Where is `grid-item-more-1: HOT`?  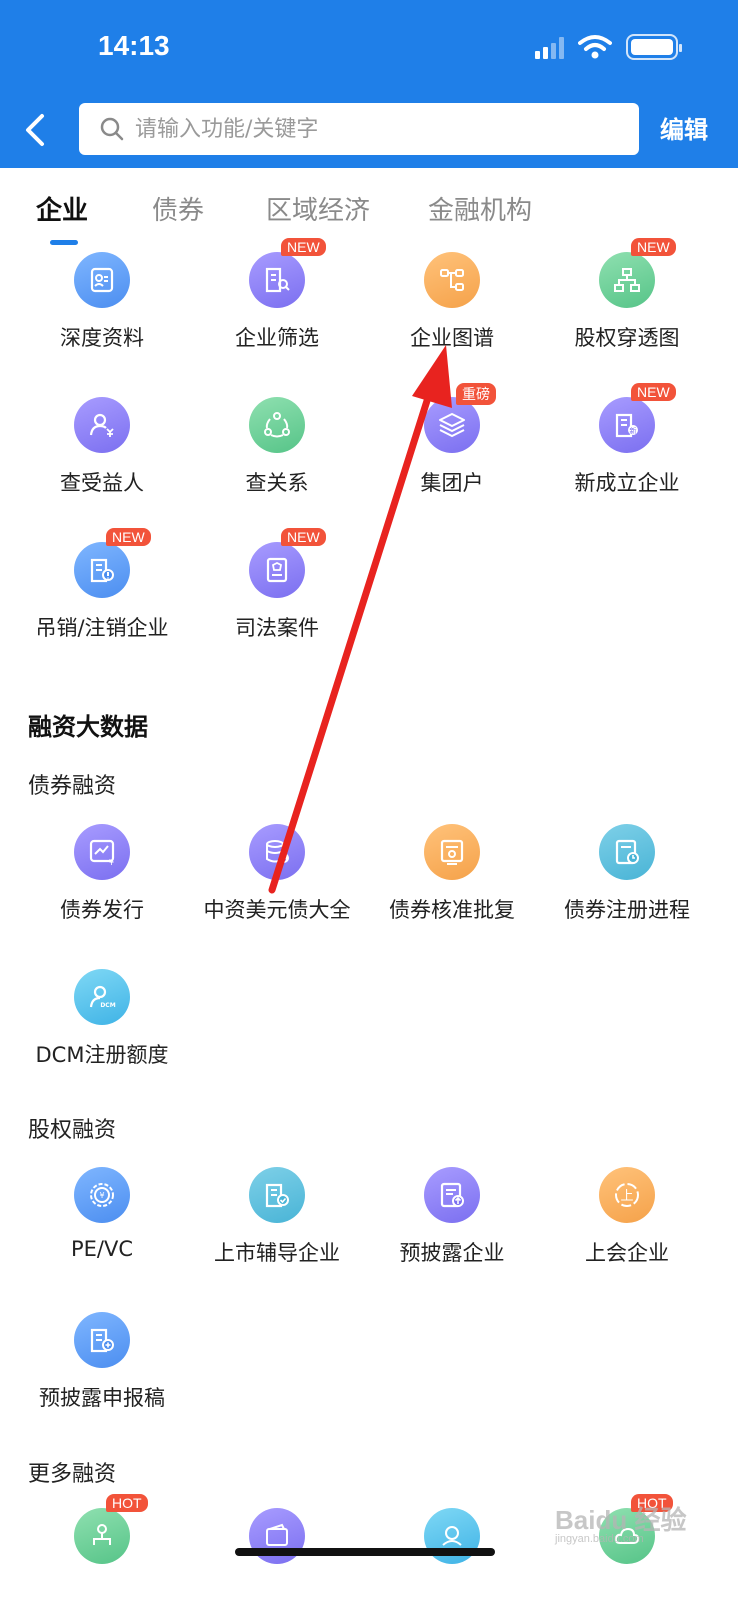
grid-item-more-1: HOT is located at coordinates (102, 1529).